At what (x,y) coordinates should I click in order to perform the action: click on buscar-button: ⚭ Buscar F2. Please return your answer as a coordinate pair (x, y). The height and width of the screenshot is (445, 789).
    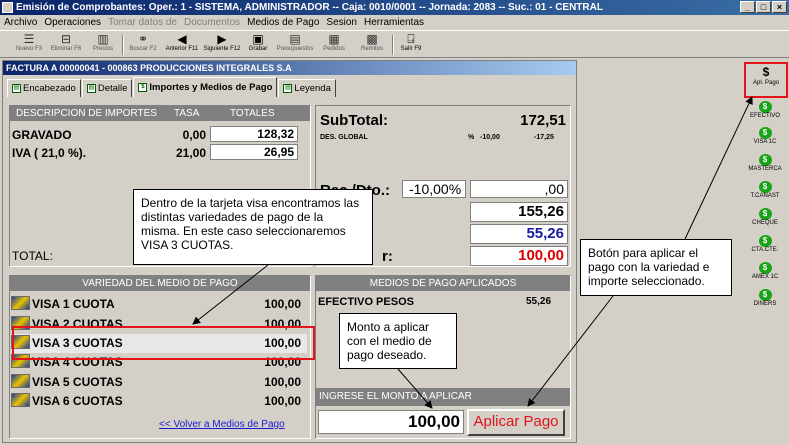
    Looking at the image, I should click on (143, 45).